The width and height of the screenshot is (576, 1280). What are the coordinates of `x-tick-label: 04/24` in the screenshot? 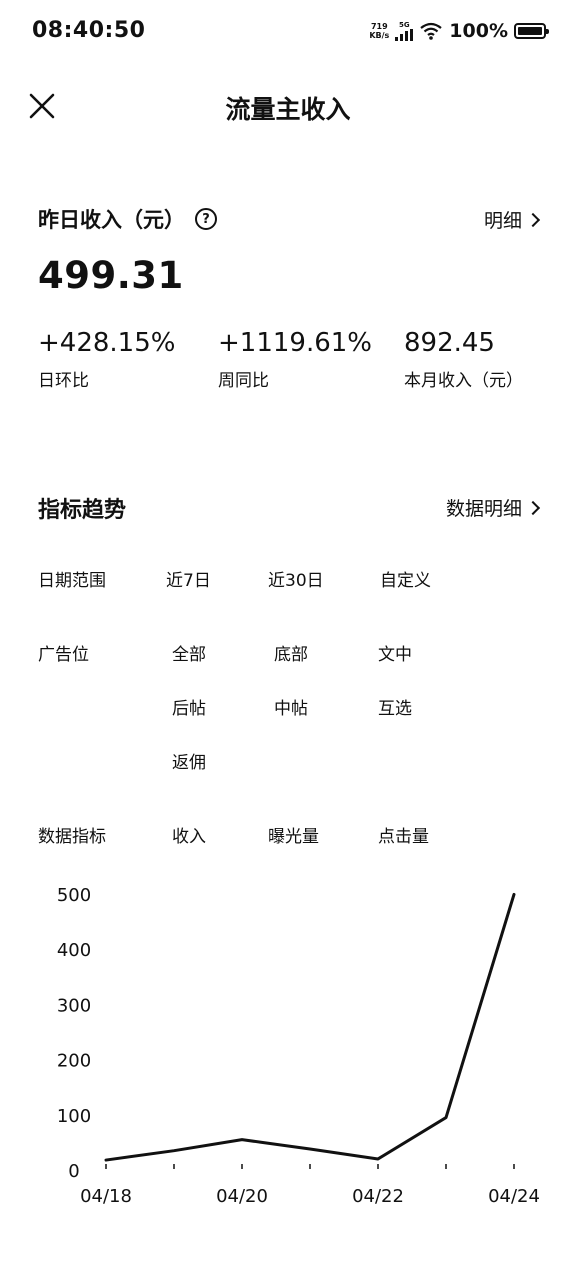 It's located at (514, 1196).